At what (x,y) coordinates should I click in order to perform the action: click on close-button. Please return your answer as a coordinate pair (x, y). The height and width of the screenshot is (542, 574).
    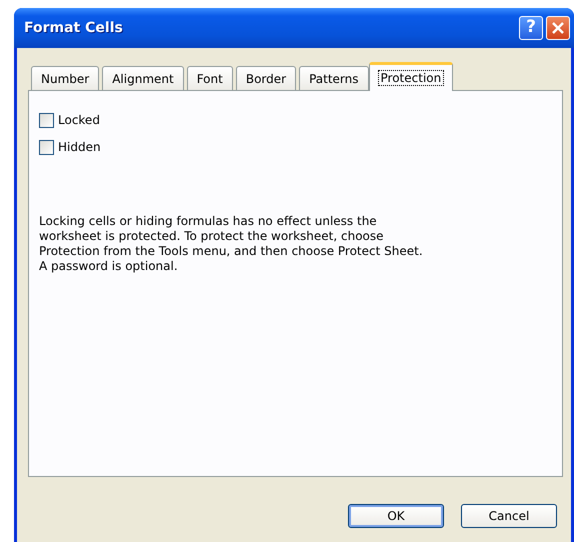
    Looking at the image, I should click on (558, 28).